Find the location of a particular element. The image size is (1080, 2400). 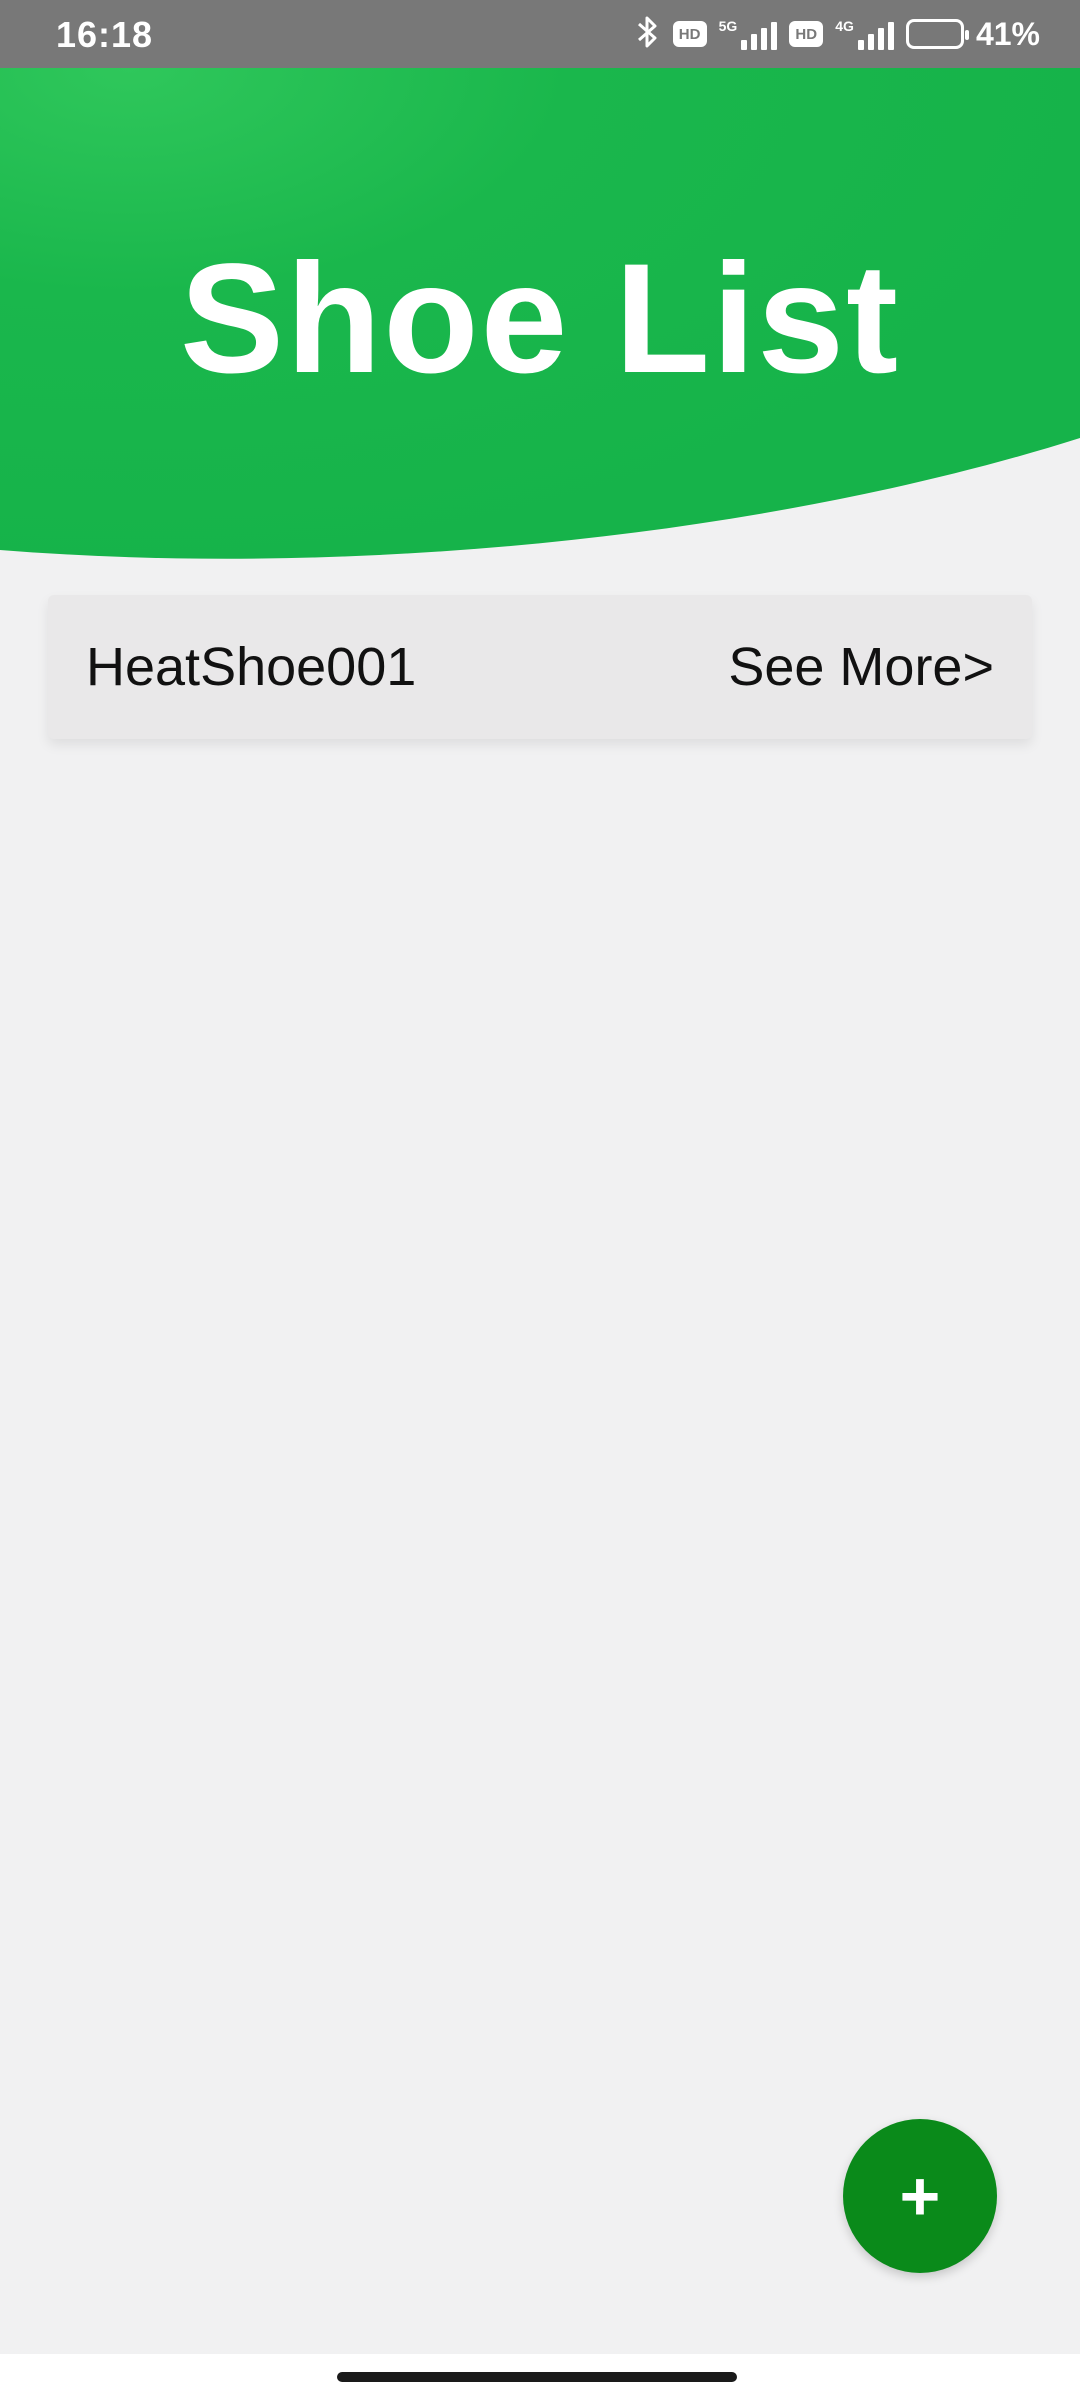

battery-percentage: 41% is located at coordinates (1007, 33).